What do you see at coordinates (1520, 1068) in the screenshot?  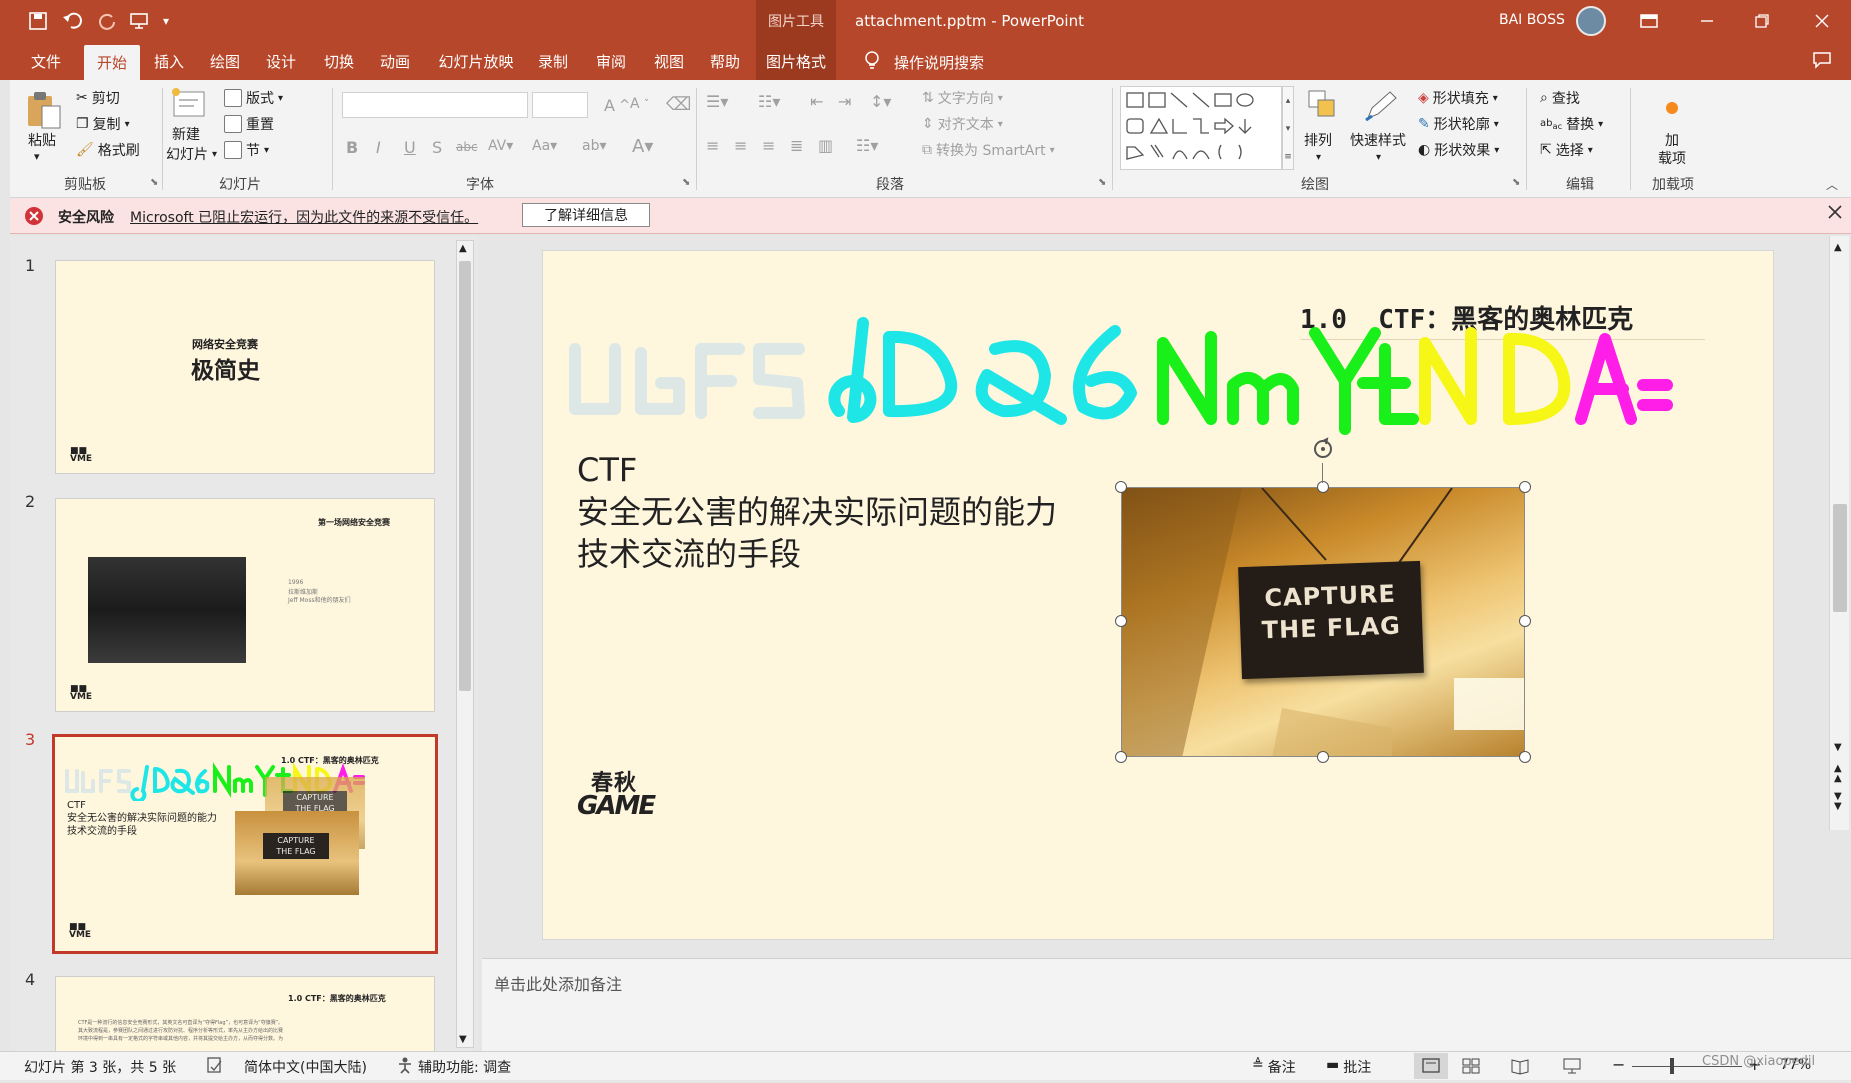 I see `reading-view-icon` at bounding box center [1520, 1068].